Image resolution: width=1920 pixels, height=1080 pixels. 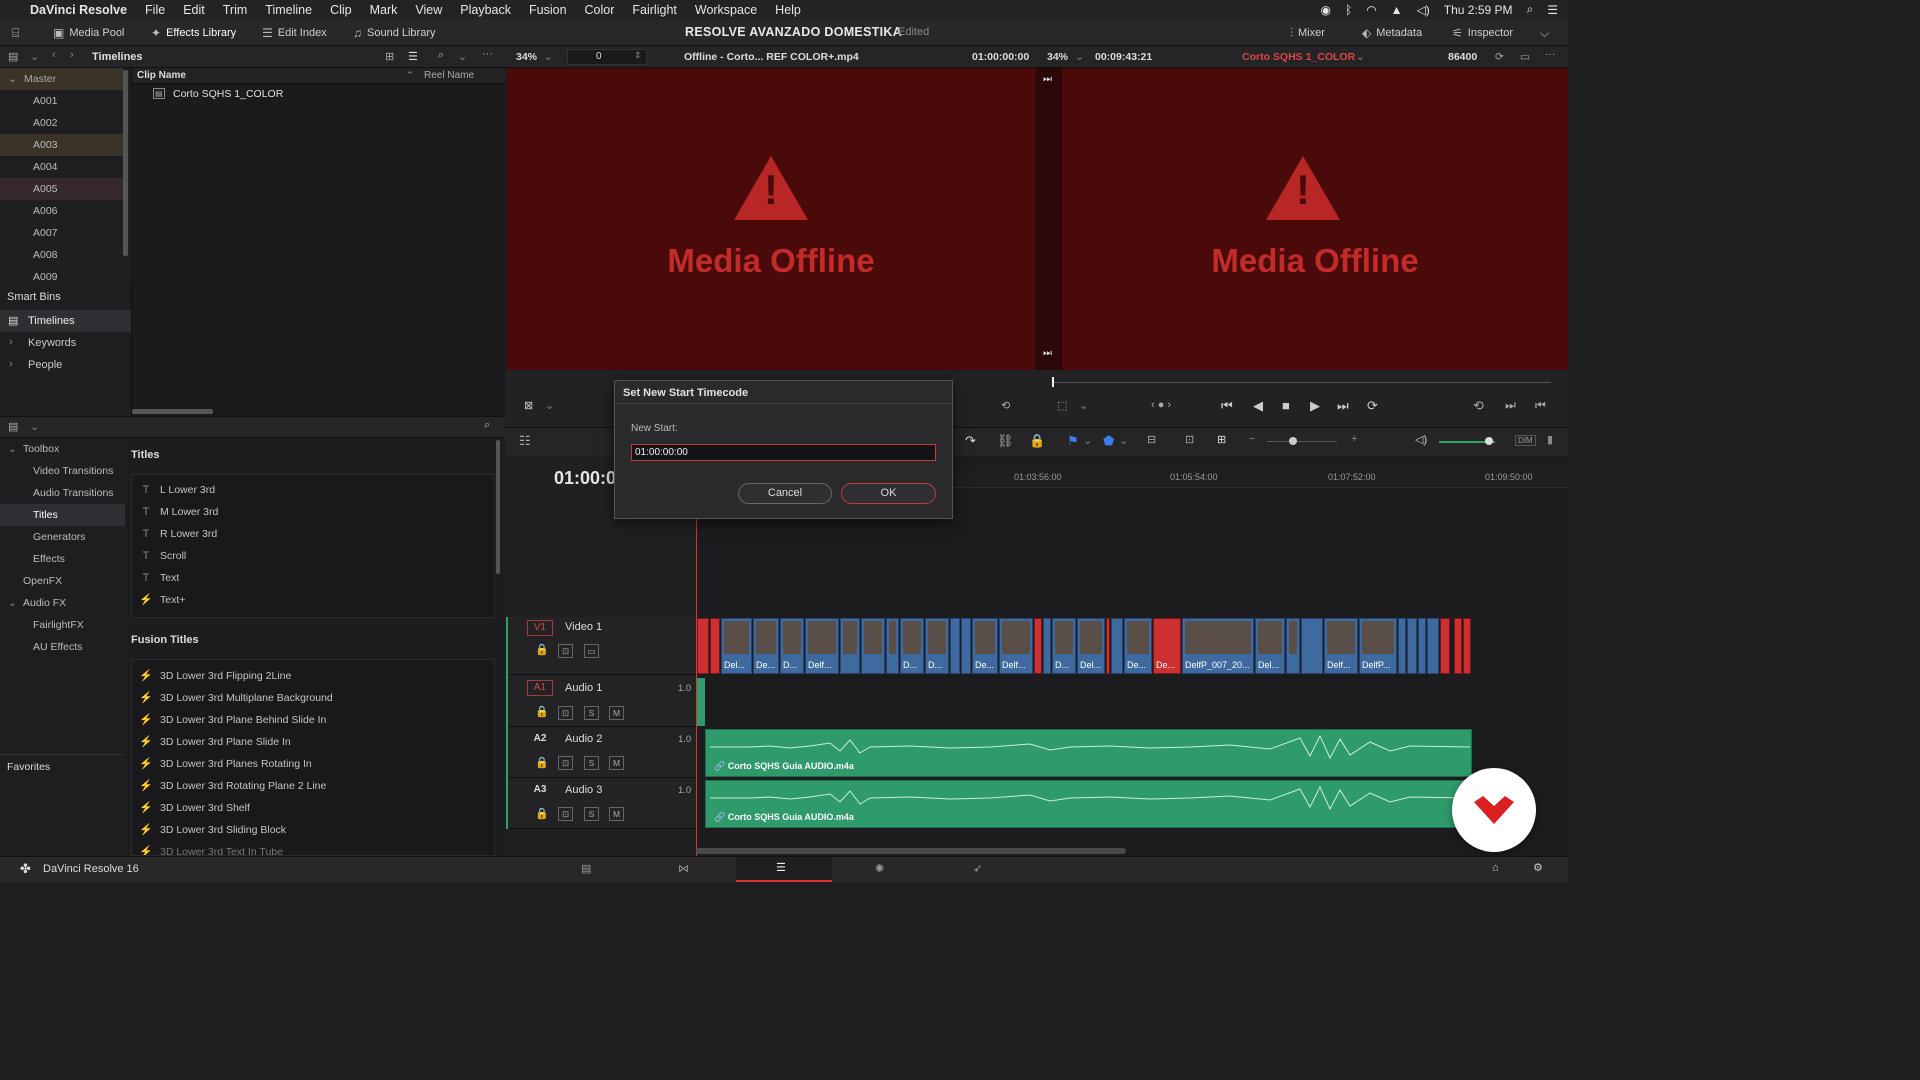 What do you see at coordinates (209, 830) in the screenshot?
I see `fusion-title-item: ⚡ 3D Lower 3rd Sliding Block` at bounding box center [209, 830].